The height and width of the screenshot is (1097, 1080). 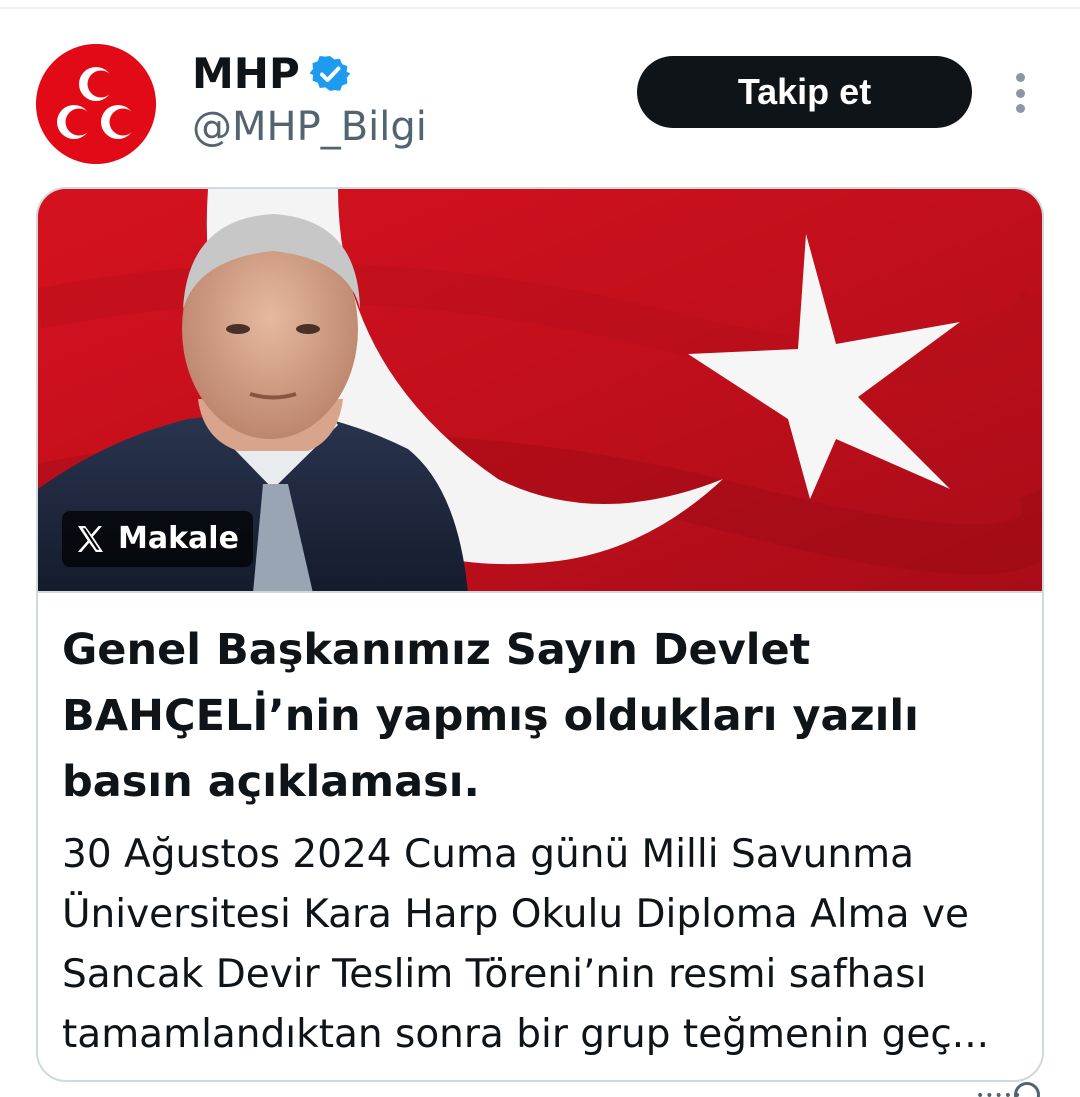 What do you see at coordinates (178, 538) in the screenshot?
I see `article-badge-label: Makale` at bounding box center [178, 538].